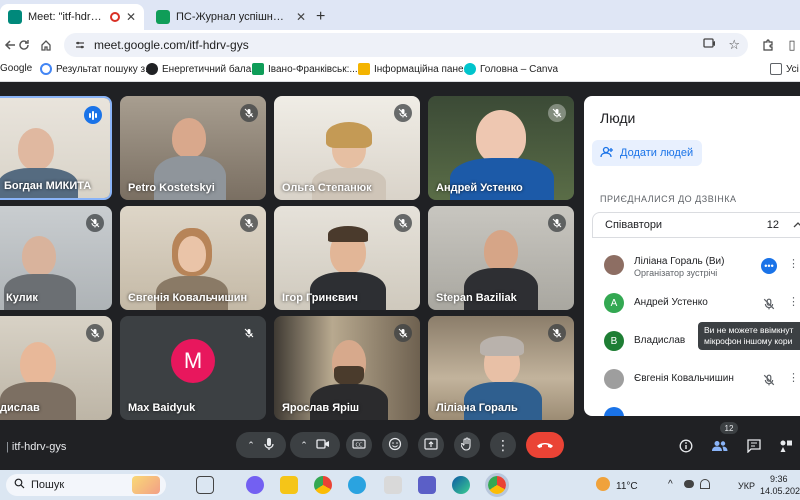 The height and width of the screenshot is (500, 800). Describe the element at coordinates (791, 45) in the screenshot. I see `profile-menu-icon: ▯` at that location.